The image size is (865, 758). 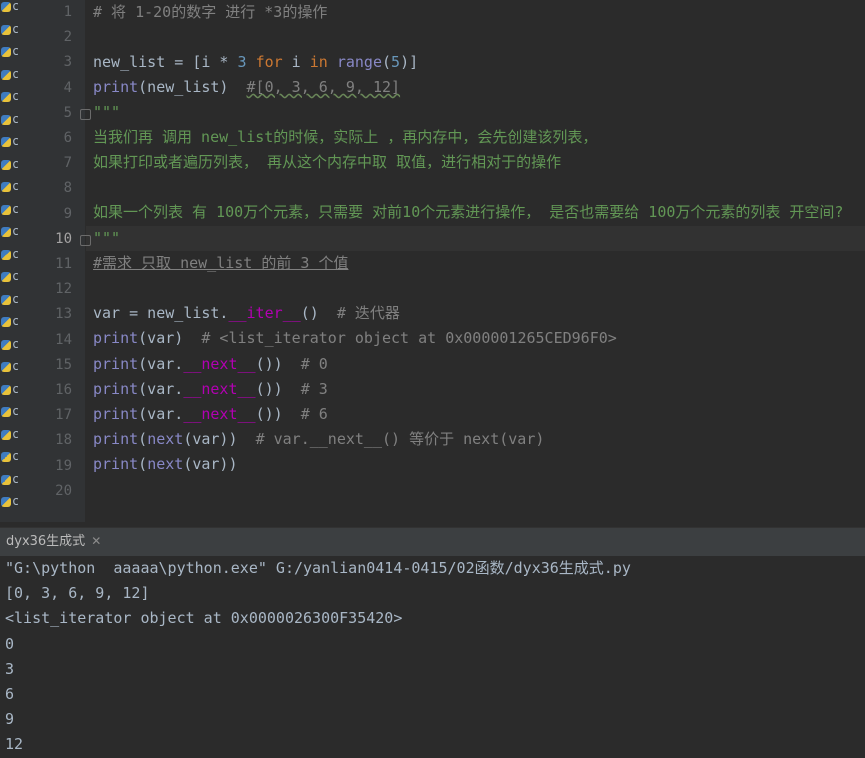 I want to click on code-line-3: new_list = [i * 3 for i in range(5)], so click(x=255, y=62).